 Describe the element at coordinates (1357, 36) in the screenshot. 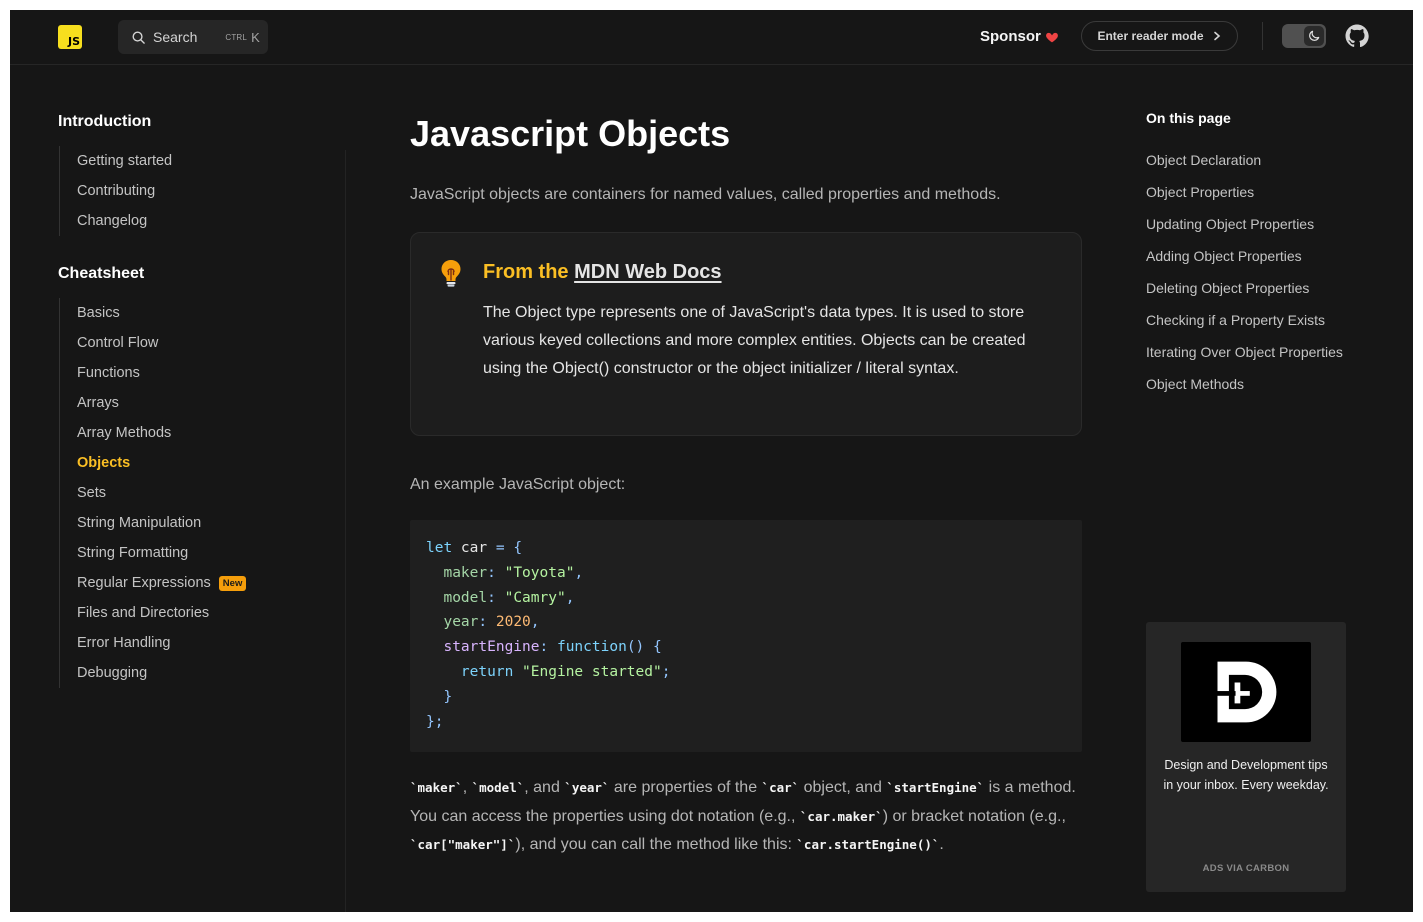

I see `github-icon` at that location.